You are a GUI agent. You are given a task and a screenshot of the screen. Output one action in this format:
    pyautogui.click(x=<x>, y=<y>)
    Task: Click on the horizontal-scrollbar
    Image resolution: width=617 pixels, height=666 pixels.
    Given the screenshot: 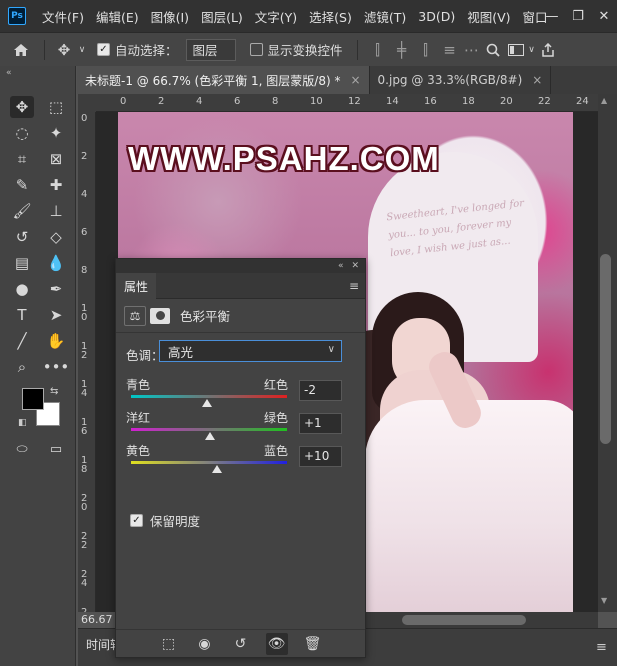 What is the action you would take?
    pyautogui.click(x=482, y=620)
    